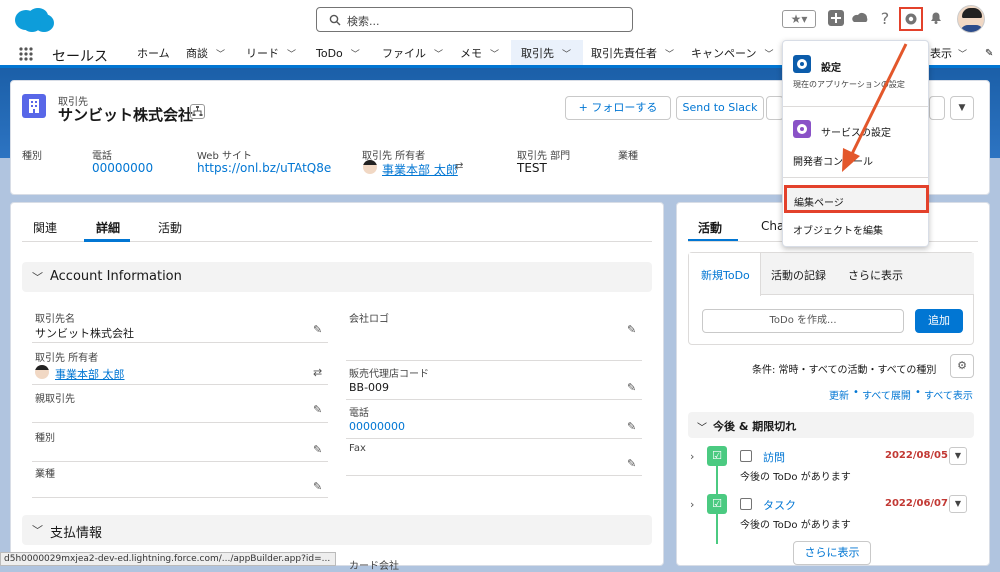 The width and height of the screenshot is (1000, 572). Describe the element at coordinates (338, 54) in the screenshot. I see `nav-item-todo: ToDo ﹀` at that location.